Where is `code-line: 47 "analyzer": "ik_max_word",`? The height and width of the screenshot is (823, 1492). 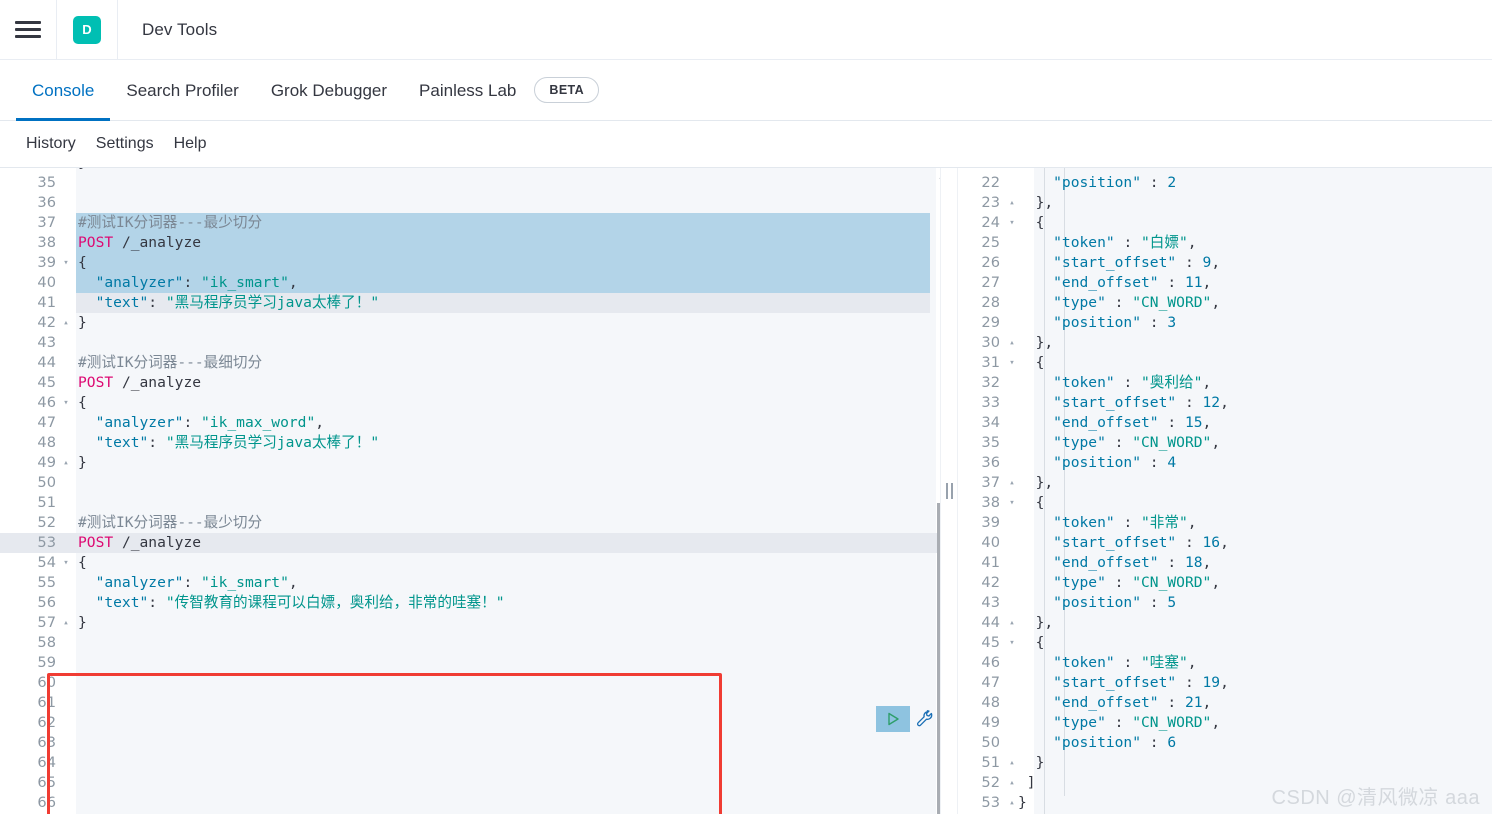 code-line: 47 "analyzer": "ik_max_word", is located at coordinates (479, 423).